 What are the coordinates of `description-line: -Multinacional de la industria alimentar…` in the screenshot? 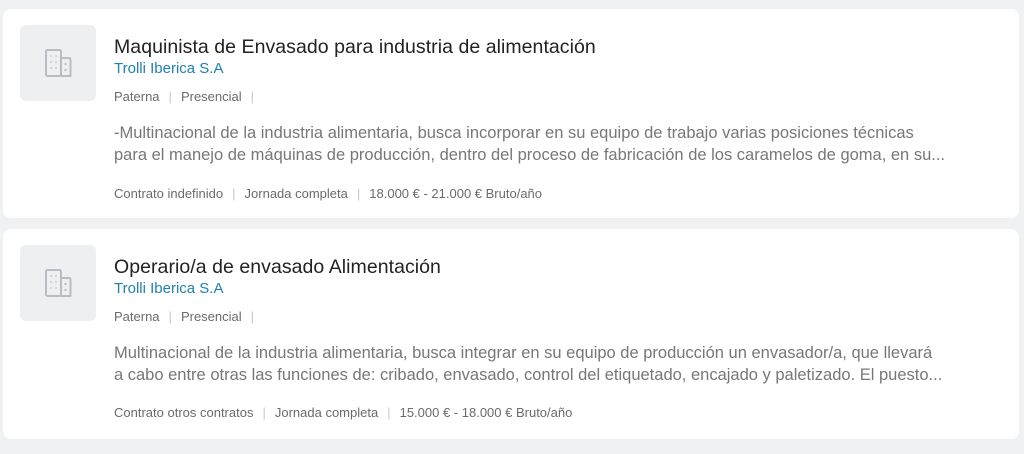 It's located at (514, 133).